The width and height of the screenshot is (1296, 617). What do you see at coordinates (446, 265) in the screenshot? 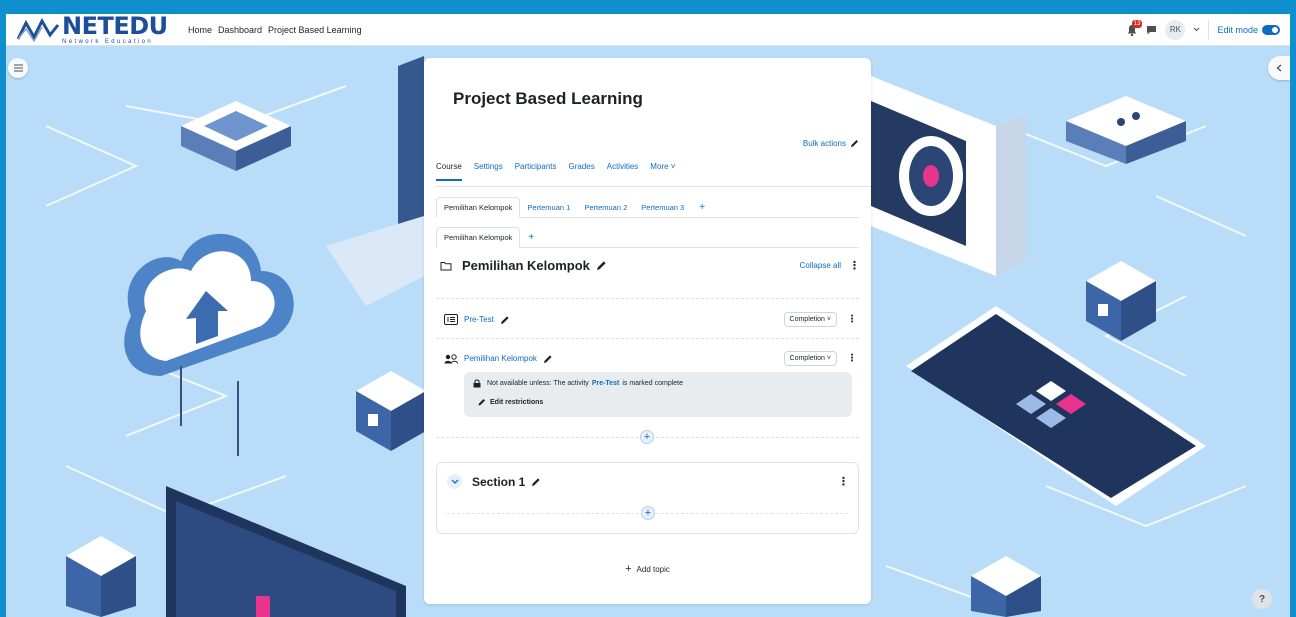
I see `folder-icon` at bounding box center [446, 265].